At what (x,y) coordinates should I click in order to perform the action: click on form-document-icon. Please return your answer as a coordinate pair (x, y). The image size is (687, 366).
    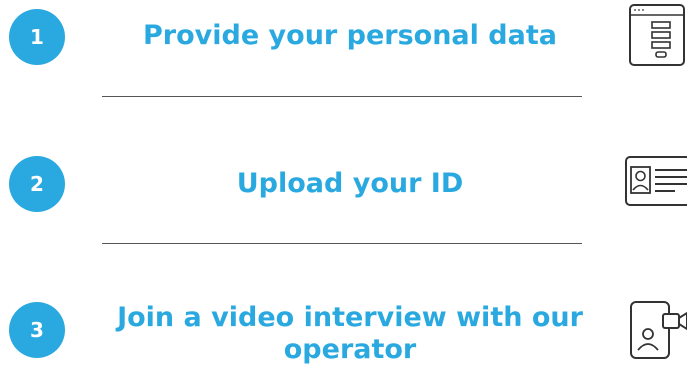
    Looking at the image, I should click on (657, 35).